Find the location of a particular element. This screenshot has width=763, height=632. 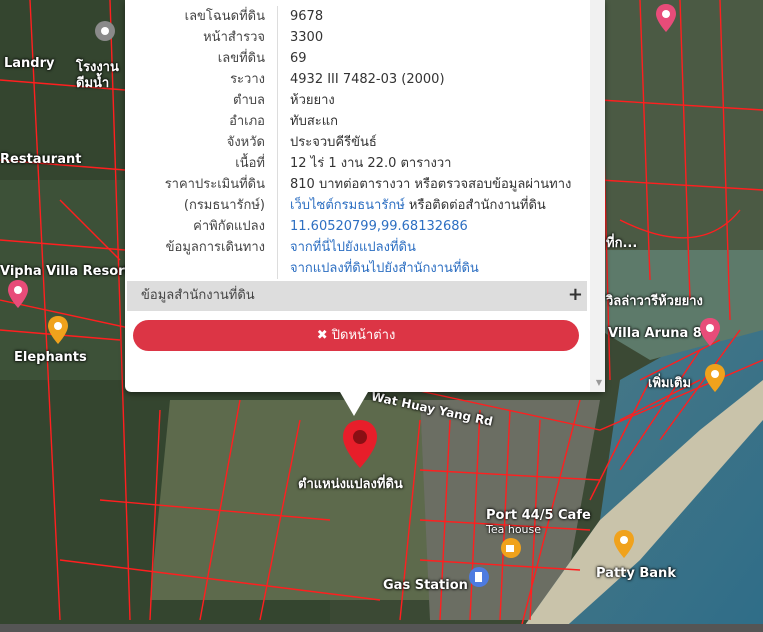

land-office-label: ข้อมูลสำนักงานที่ดิน is located at coordinates (198, 295).